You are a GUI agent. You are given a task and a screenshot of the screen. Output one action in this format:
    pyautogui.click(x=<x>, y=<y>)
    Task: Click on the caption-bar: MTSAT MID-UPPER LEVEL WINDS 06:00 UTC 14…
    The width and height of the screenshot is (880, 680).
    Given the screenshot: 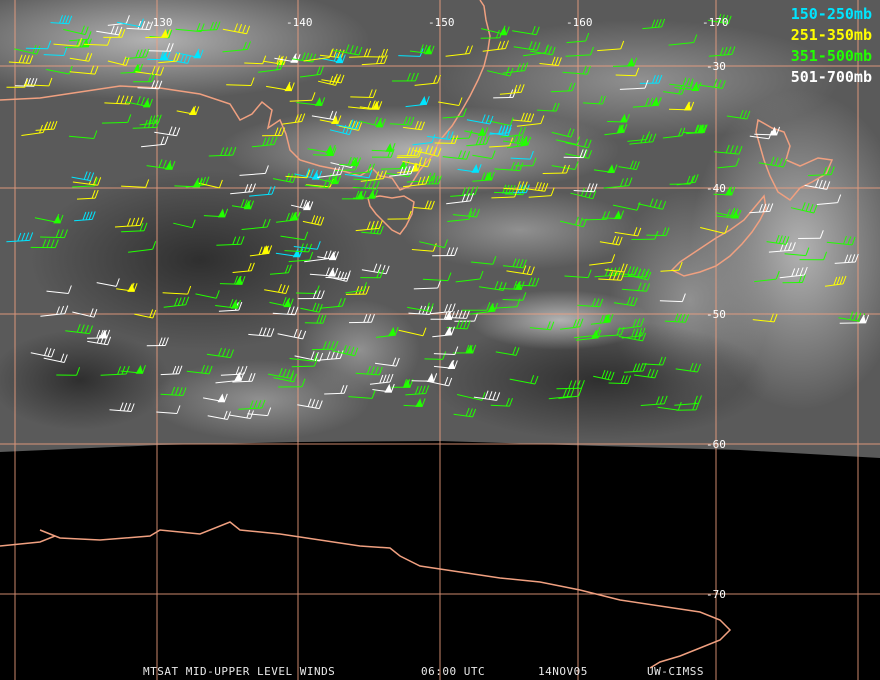 What is the action you would take?
    pyautogui.click(x=440, y=672)
    